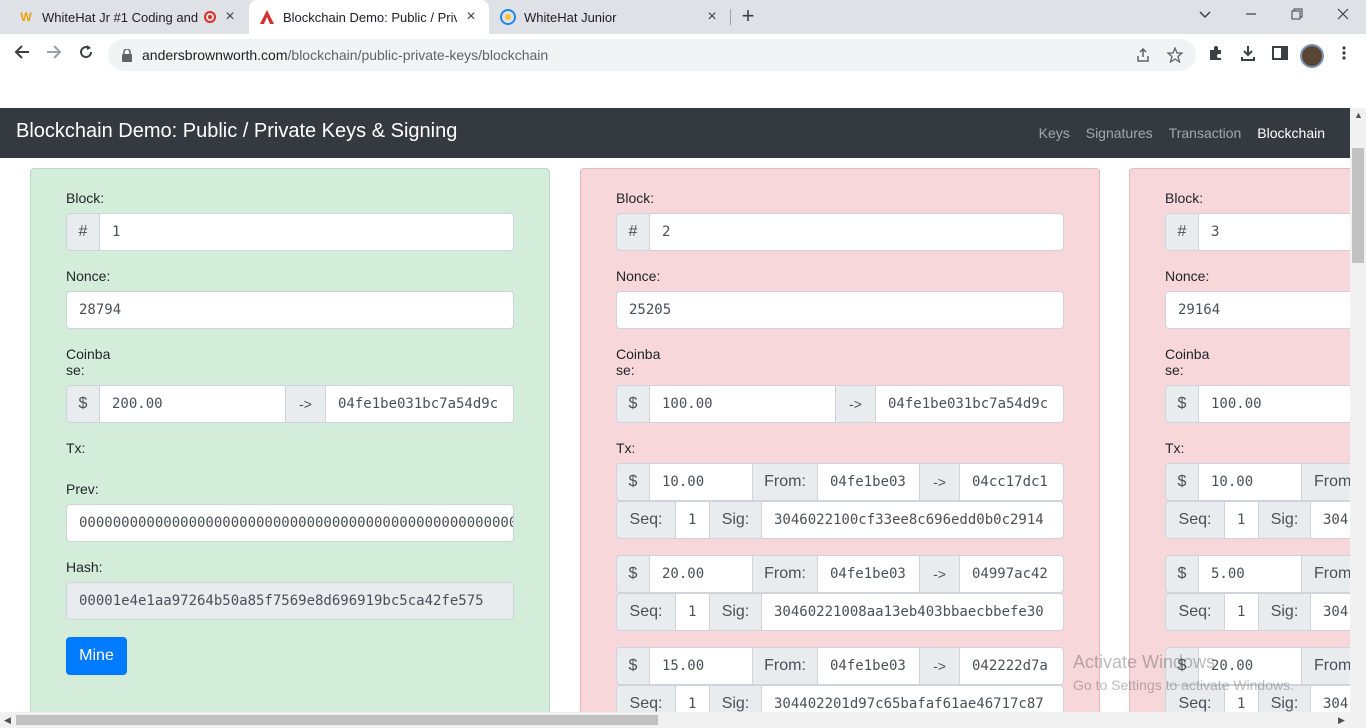 Image resolution: width=1366 pixels, height=728 pixels. What do you see at coordinates (1012, 666) in the screenshot?
I see `tx-to-input: 042222d7a` at bounding box center [1012, 666].